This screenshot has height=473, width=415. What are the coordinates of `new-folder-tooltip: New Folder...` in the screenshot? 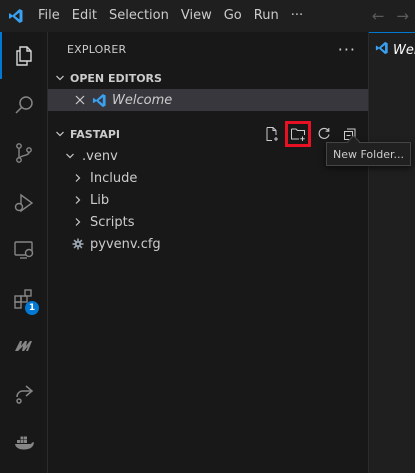 It's located at (368, 154).